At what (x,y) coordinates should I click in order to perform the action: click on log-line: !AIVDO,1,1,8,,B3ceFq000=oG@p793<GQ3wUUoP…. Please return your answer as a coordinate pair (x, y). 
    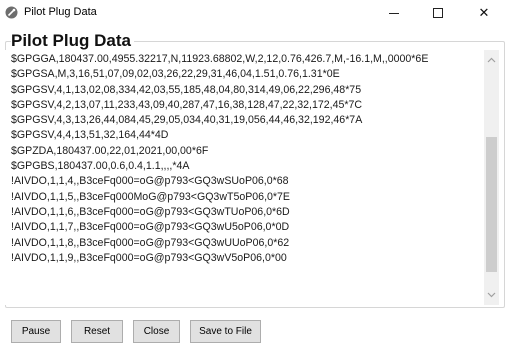
    Looking at the image, I should click on (150, 242).